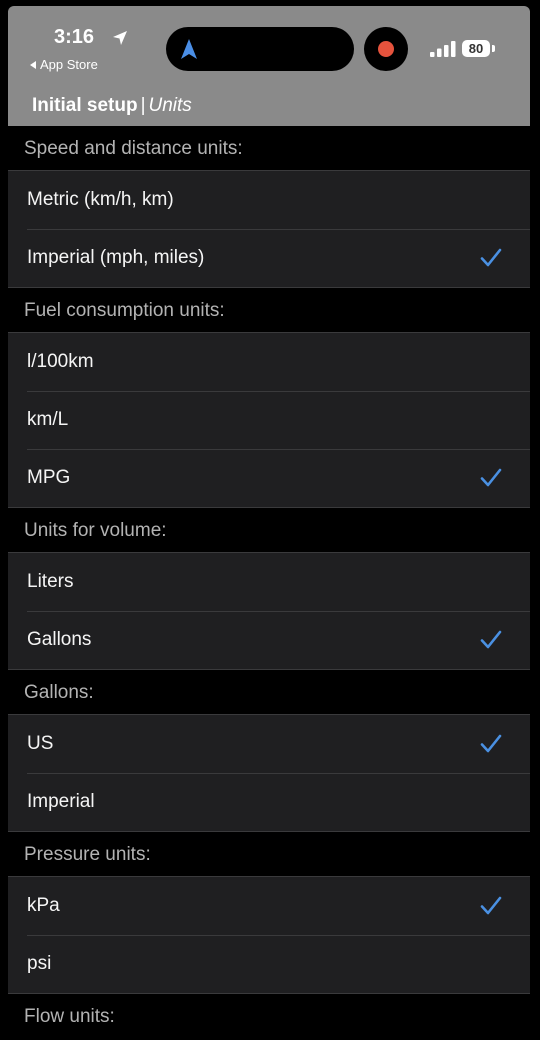 This screenshot has width=540, height=1040. What do you see at coordinates (40, 743) in the screenshot?
I see `option-label: US` at bounding box center [40, 743].